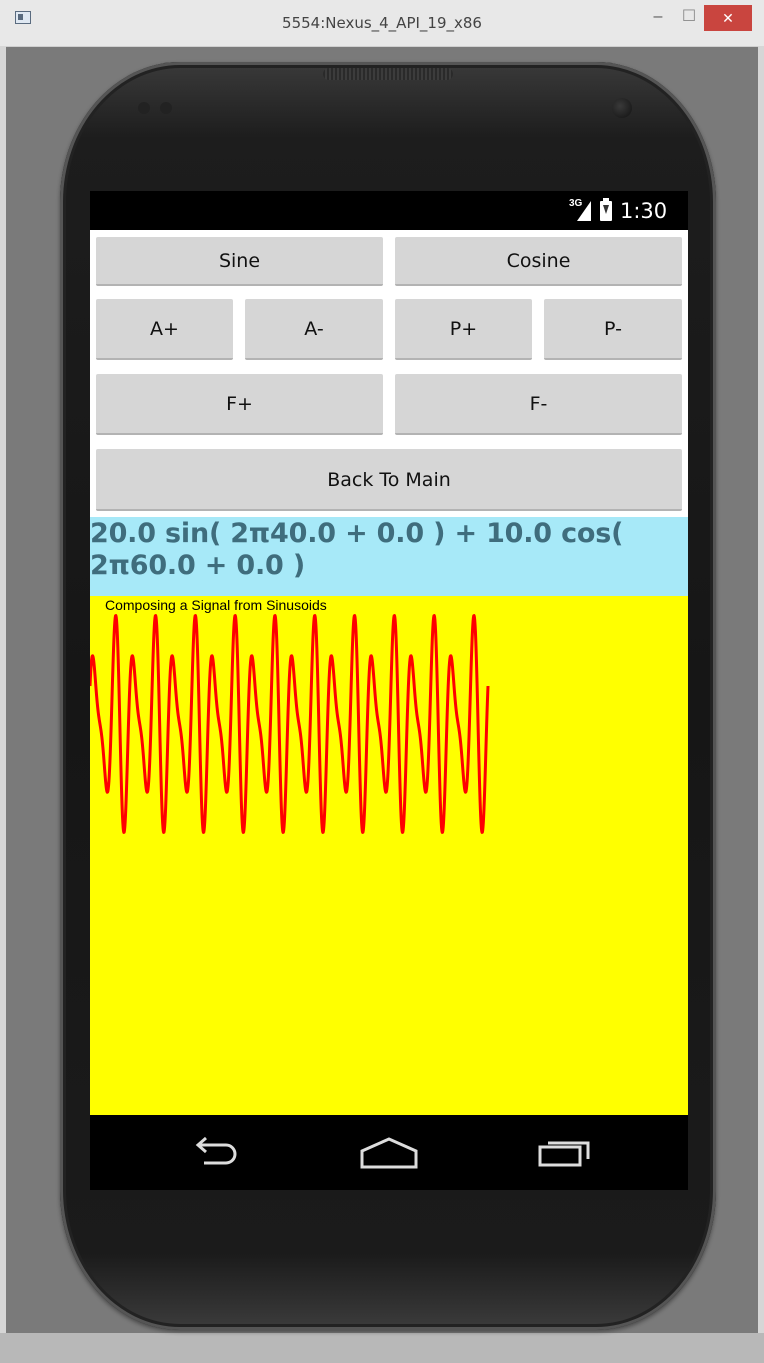 Image resolution: width=764 pixels, height=1363 pixels. What do you see at coordinates (463, 329) in the screenshot?
I see `phase-increase-button: P+` at bounding box center [463, 329].